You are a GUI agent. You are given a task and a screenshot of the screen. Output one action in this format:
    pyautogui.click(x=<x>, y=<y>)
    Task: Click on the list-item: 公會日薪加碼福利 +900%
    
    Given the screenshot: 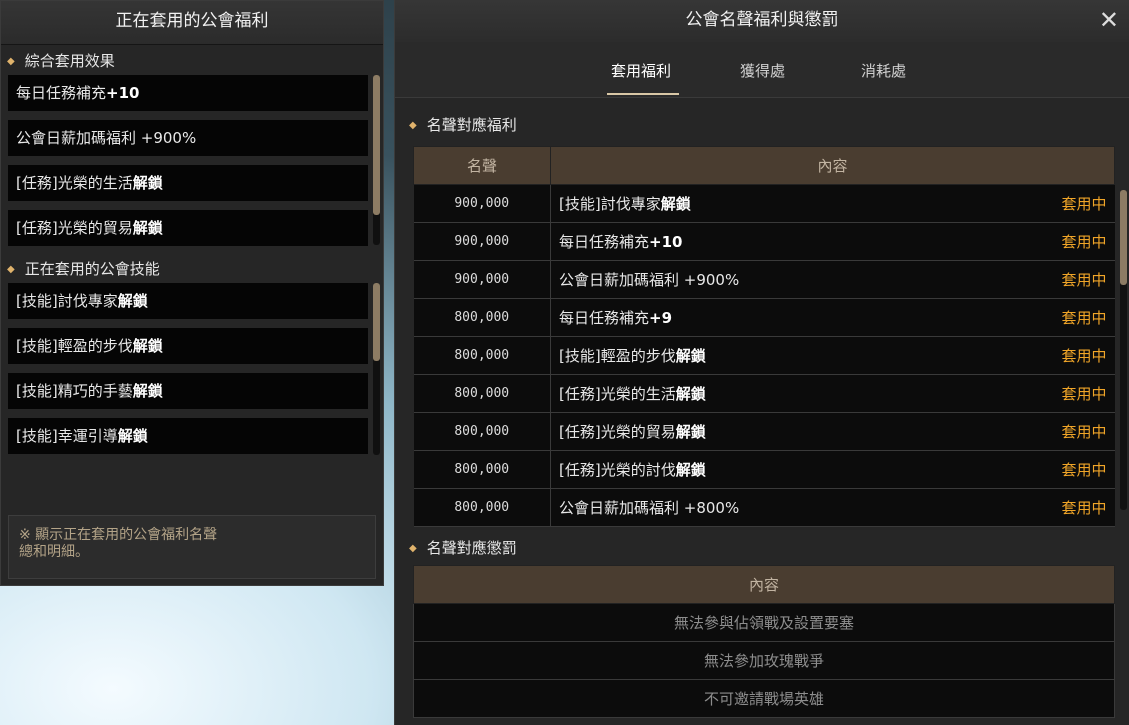 What is the action you would take?
    pyautogui.click(x=188, y=138)
    